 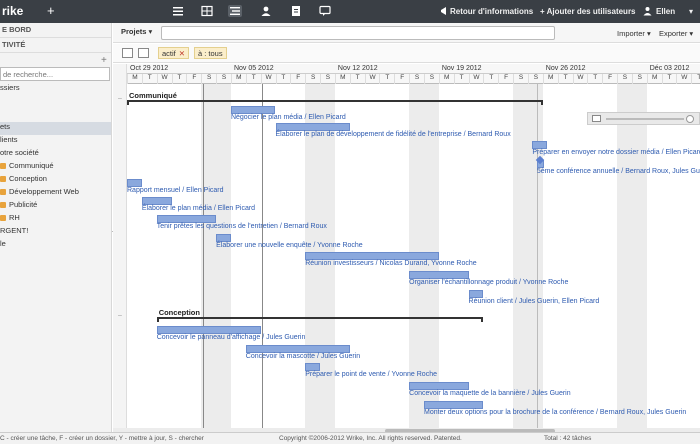 What do you see at coordinates (51, 10) in the screenshot?
I see `new-item-button: +` at bounding box center [51, 10].